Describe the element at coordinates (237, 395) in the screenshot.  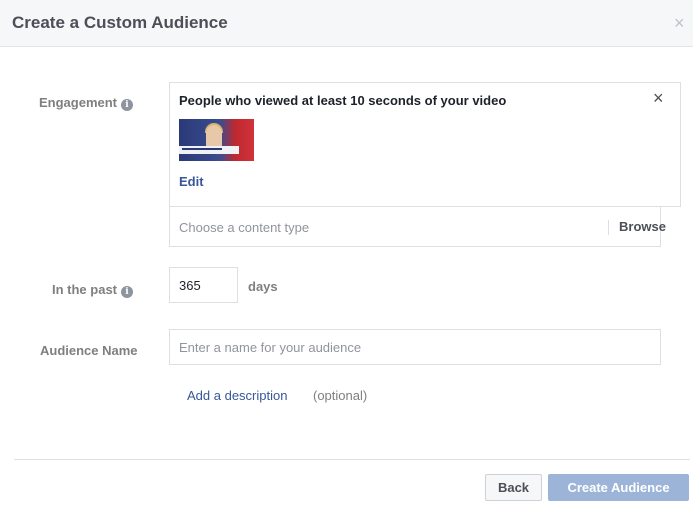
I see `add-description-link: Add a description` at that location.